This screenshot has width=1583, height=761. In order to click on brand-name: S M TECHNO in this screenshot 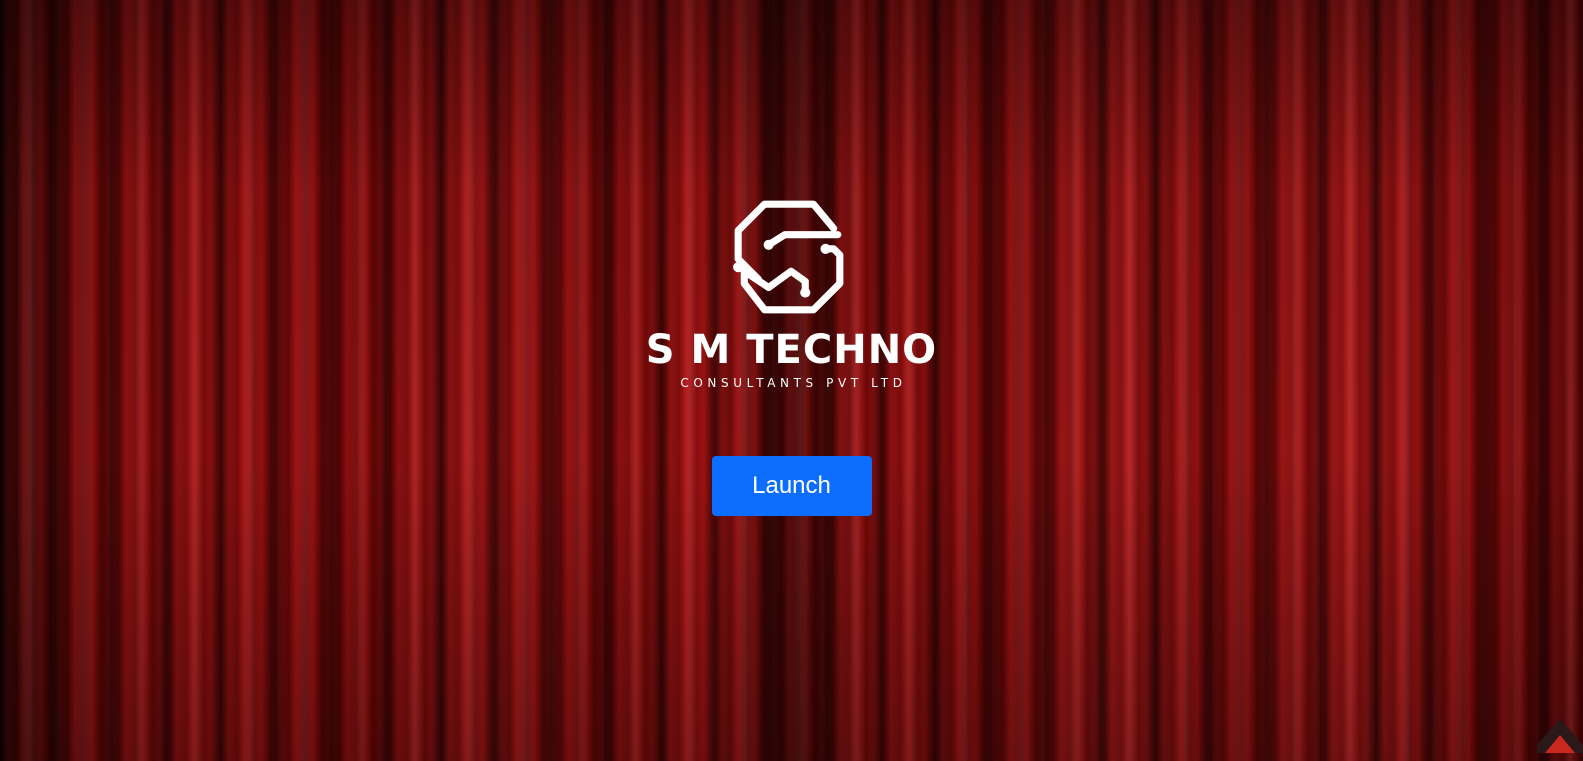, I will do `click(791, 350)`.